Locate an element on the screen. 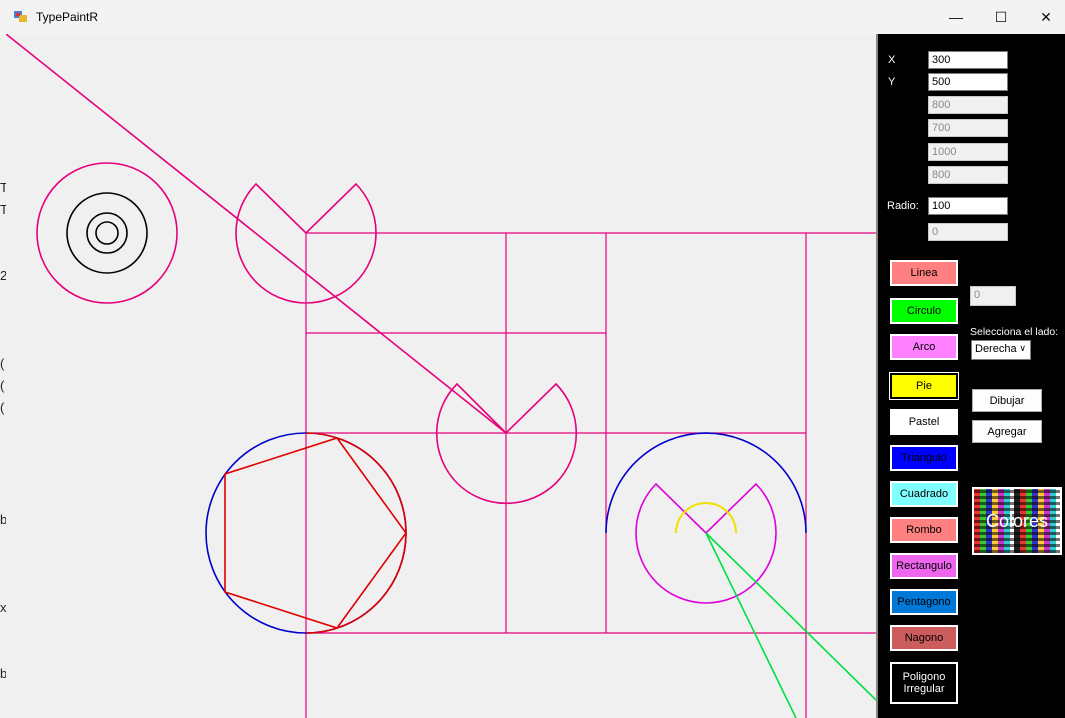 The image size is (1065, 718). cuadrado-button: Cuadrado is located at coordinates (924, 494).